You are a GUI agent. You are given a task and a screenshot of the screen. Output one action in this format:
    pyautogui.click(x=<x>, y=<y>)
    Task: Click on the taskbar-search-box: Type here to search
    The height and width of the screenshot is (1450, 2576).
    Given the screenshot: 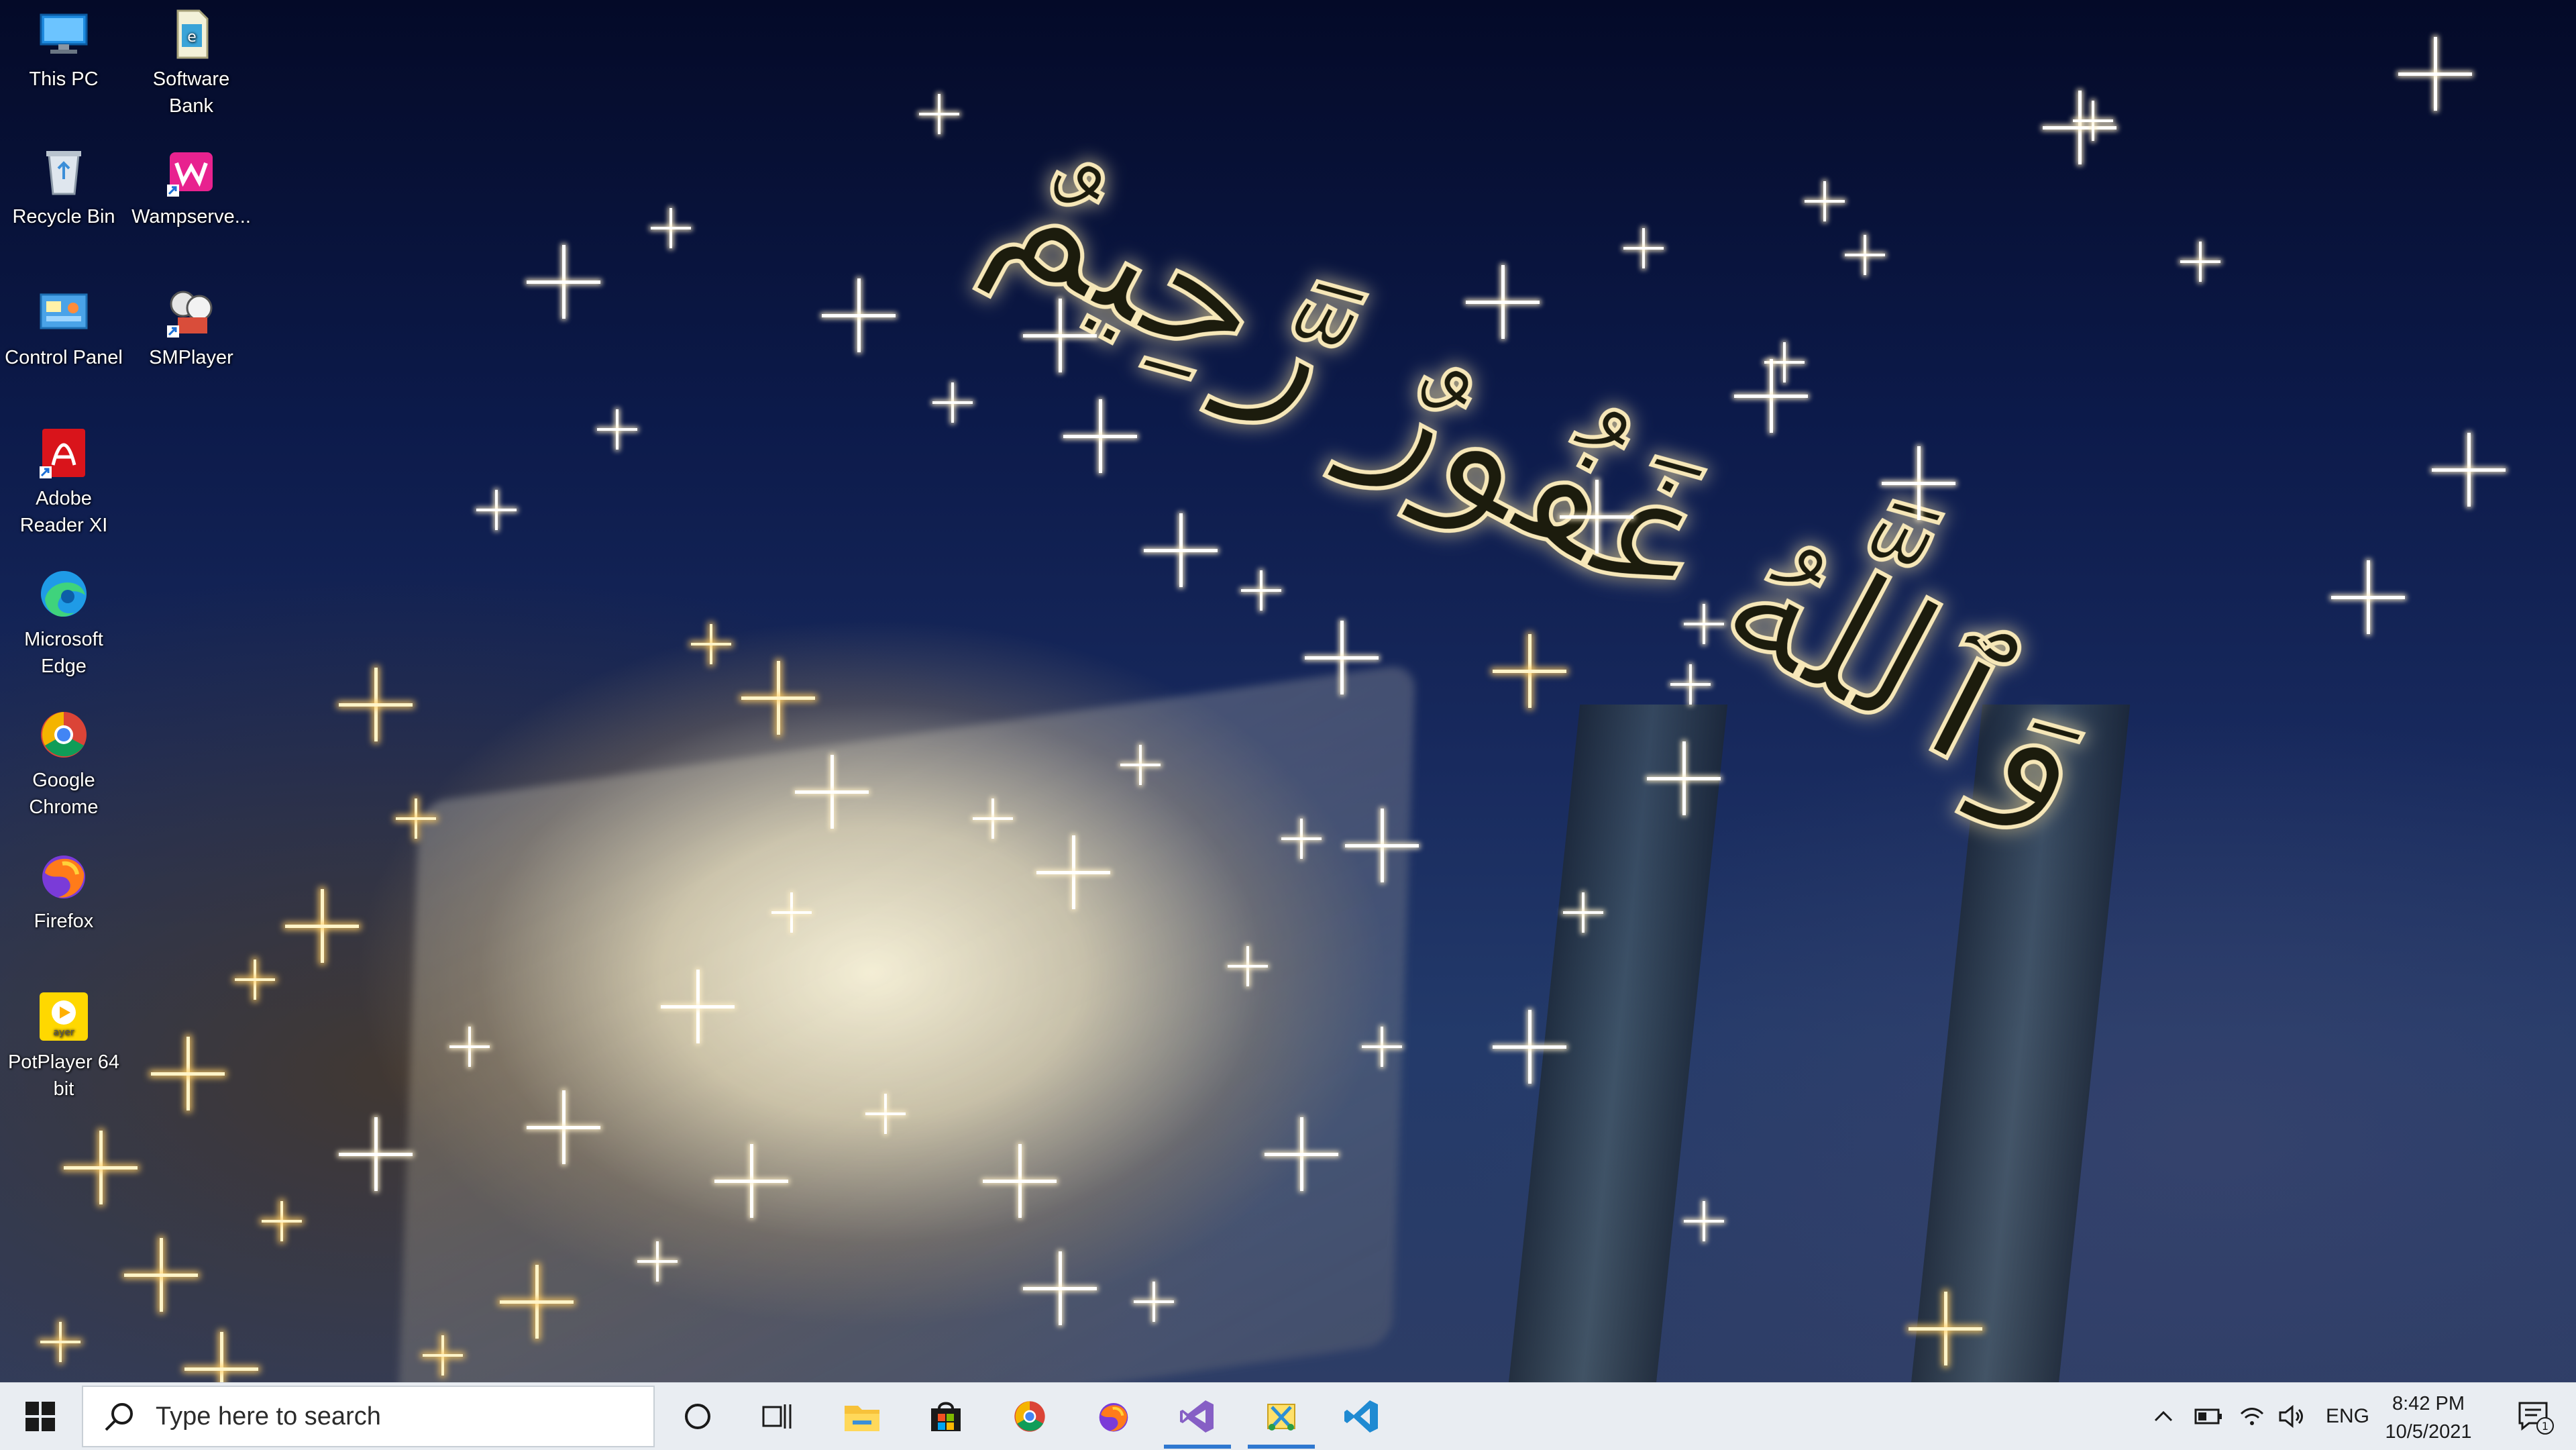 What is the action you would take?
    pyautogui.click(x=368, y=1417)
    